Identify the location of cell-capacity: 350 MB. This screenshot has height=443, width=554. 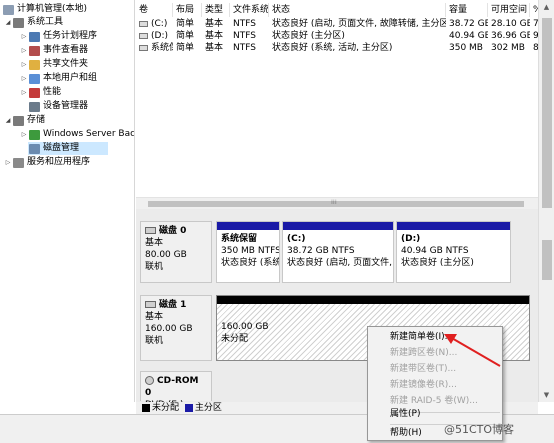
(466, 48).